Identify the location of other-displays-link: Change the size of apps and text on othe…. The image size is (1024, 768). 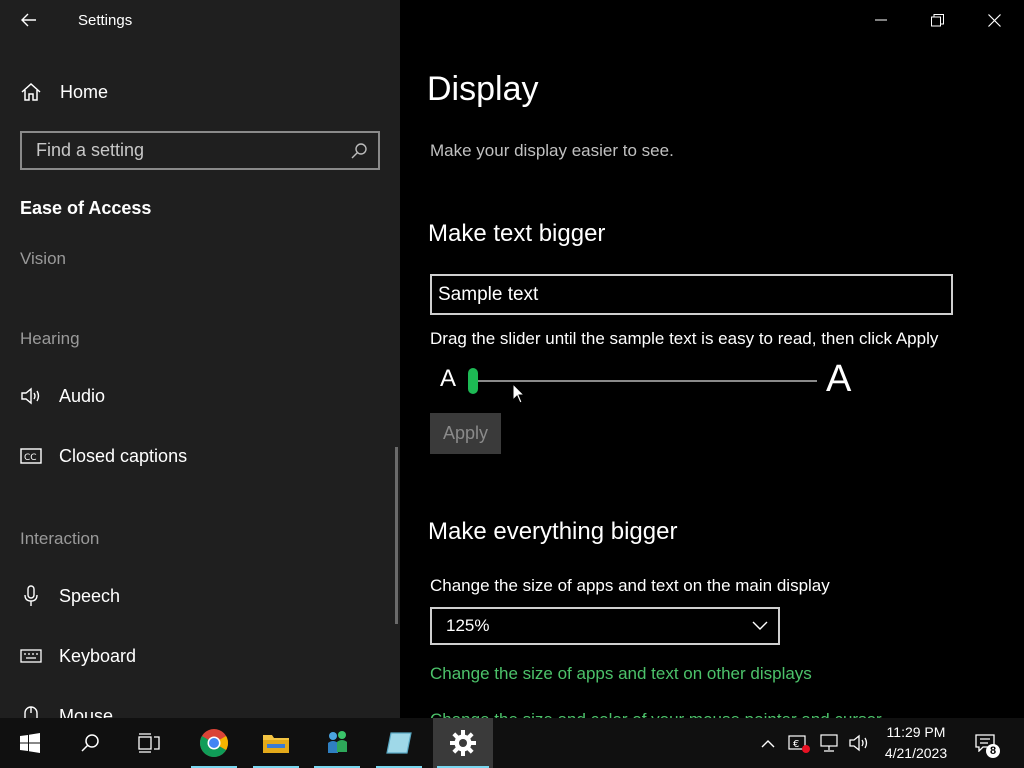
(621, 674).